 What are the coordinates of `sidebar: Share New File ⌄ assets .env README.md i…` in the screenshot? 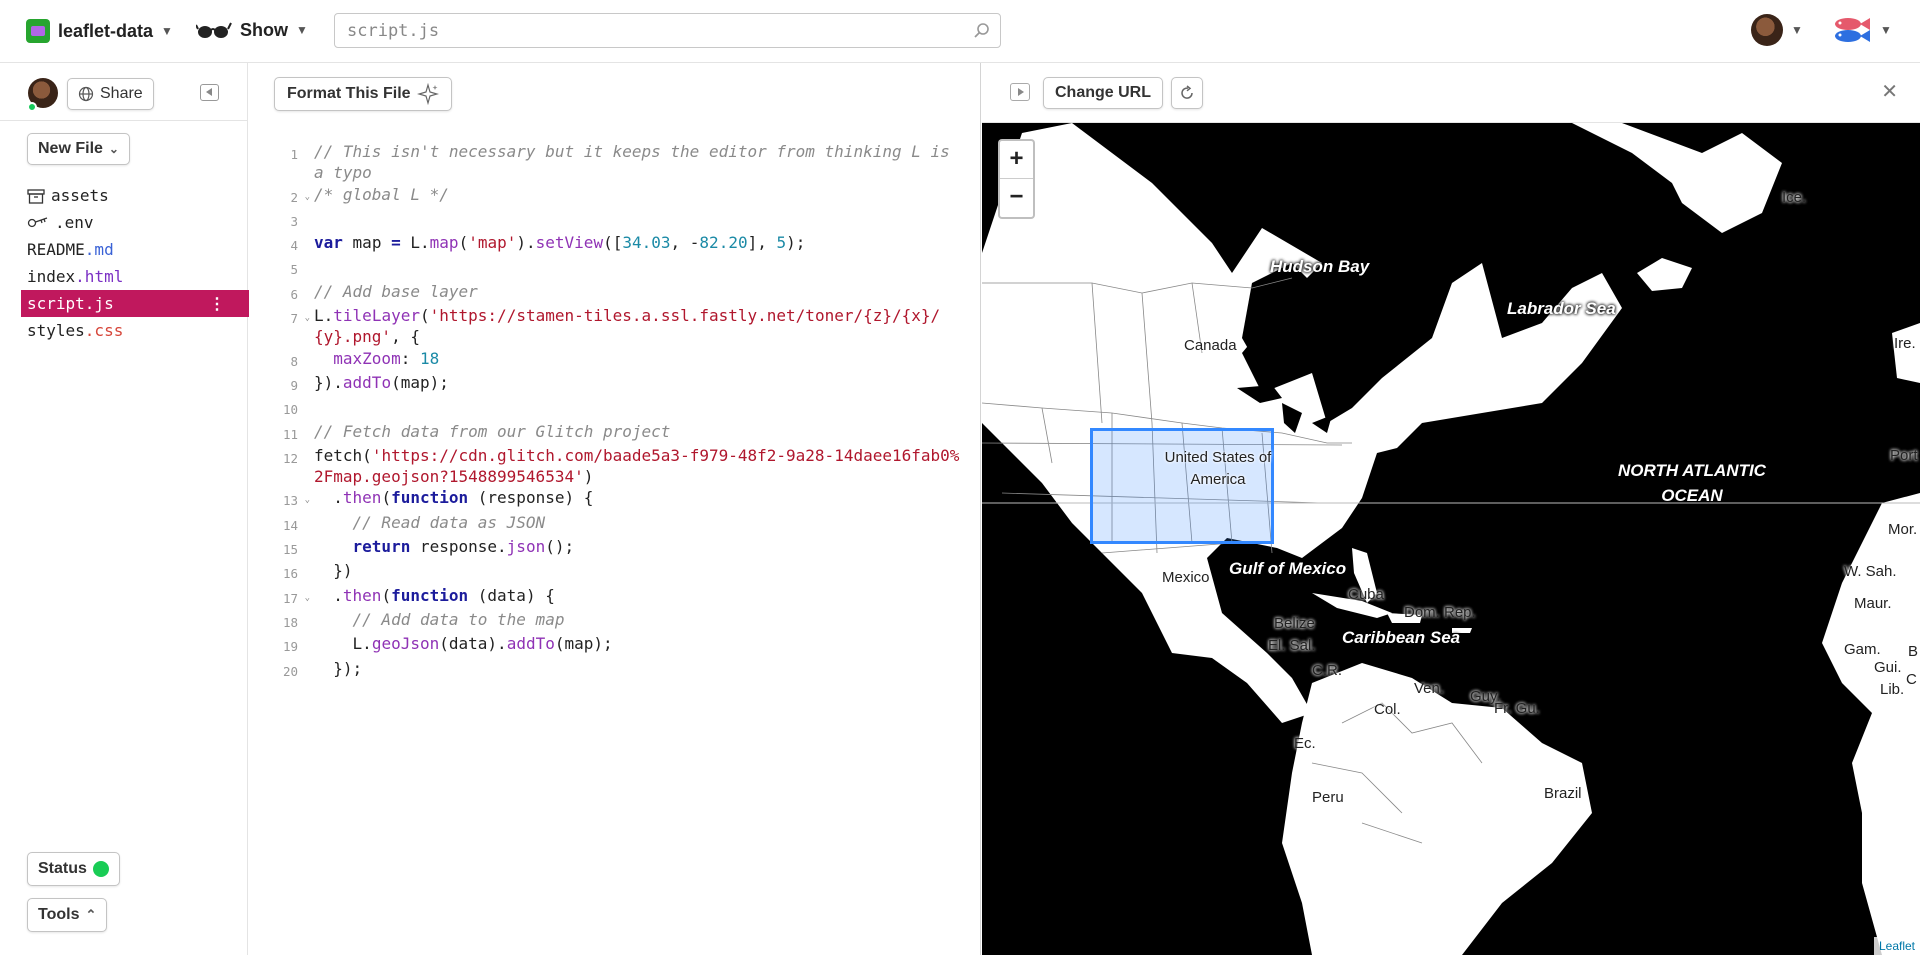 It's located at (124, 509).